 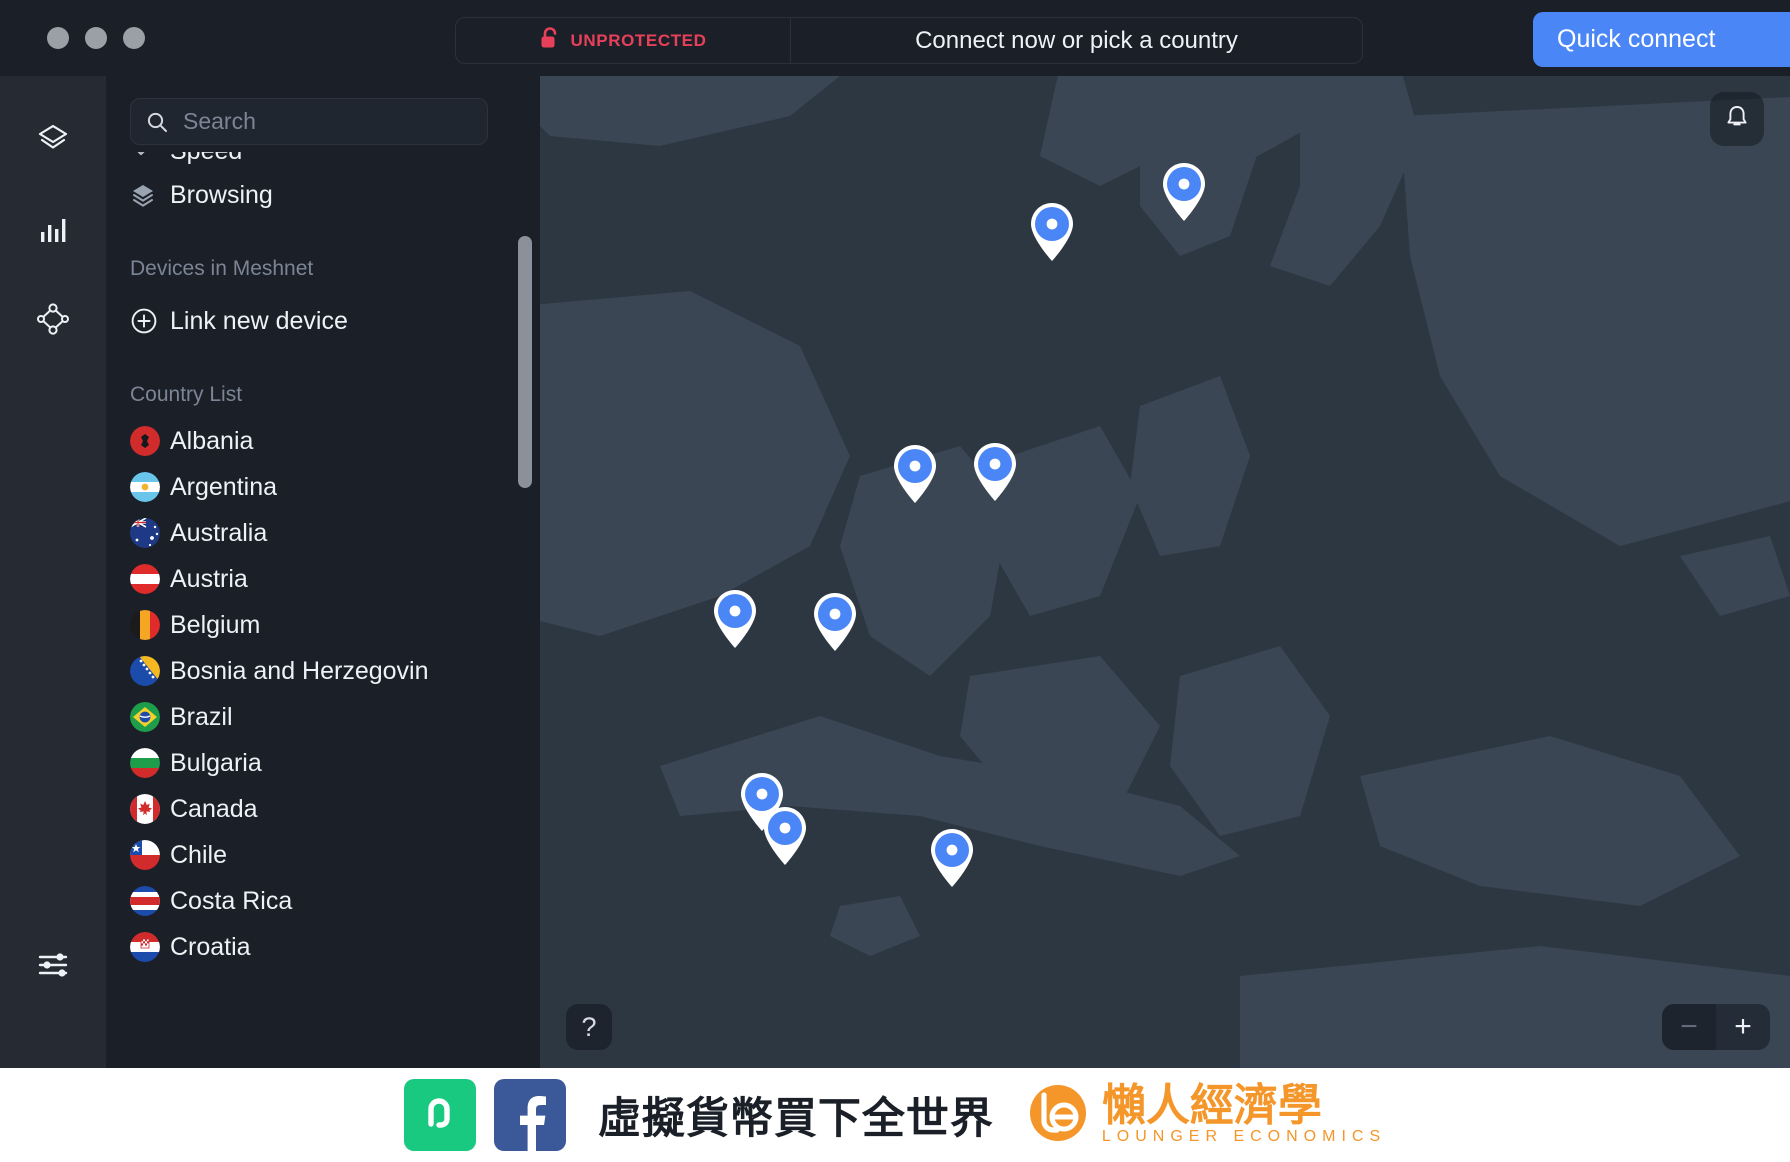 I want to click on country-list-item-label: Bulgaria, so click(x=216, y=762).